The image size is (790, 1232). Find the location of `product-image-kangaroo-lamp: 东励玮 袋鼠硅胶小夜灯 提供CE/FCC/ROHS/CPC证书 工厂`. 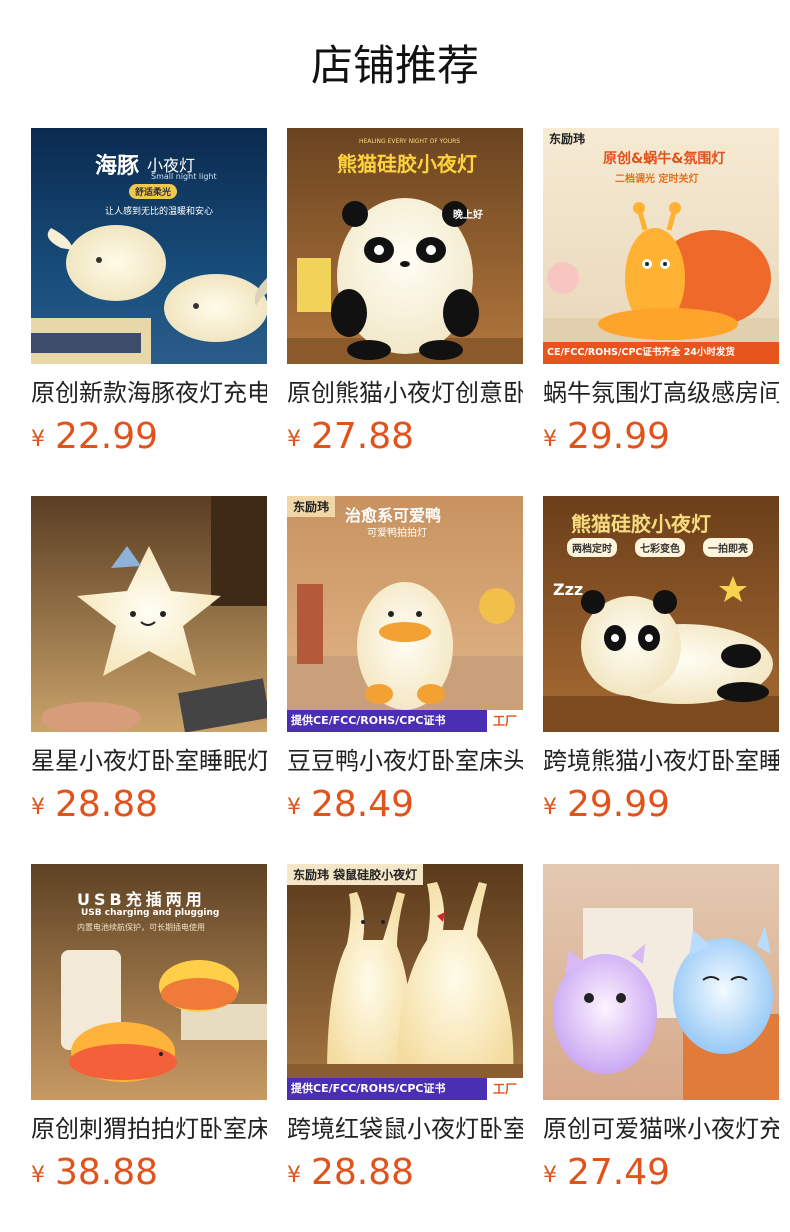

product-image-kangaroo-lamp: 东励玮 袋鼠硅胶小夜灯 提供CE/FCC/ROHS/CPC证书 工厂 is located at coordinates (405, 982).